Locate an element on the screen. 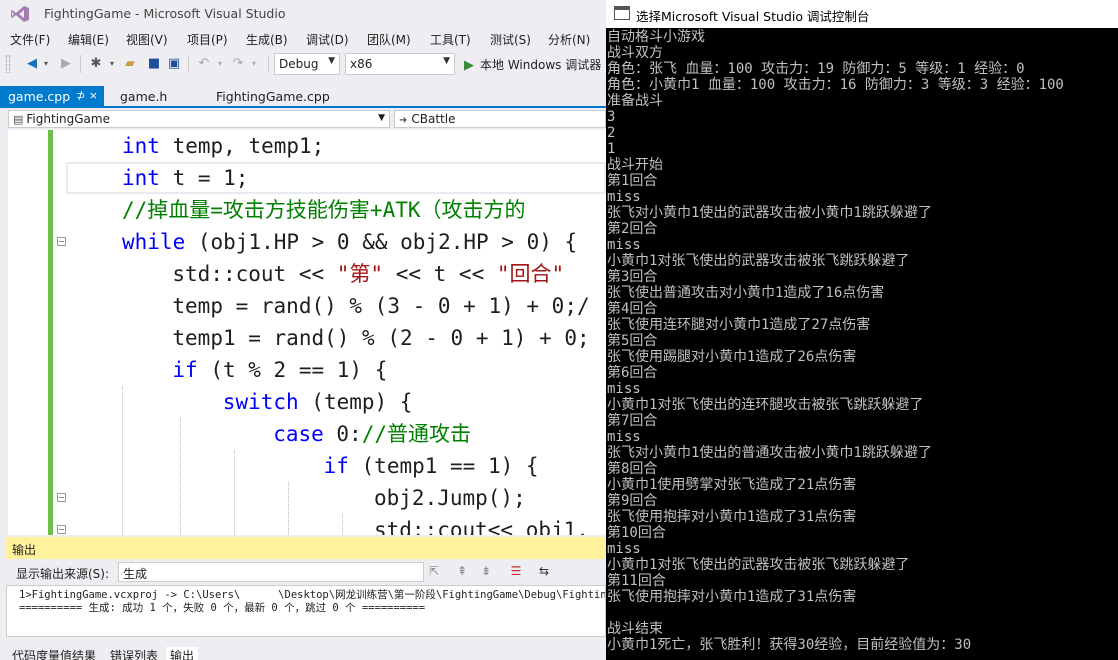 Image resolution: width=1118 pixels, height=660 pixels. code-text: std::cout<< obj1. is located at coordinates (481, 526).